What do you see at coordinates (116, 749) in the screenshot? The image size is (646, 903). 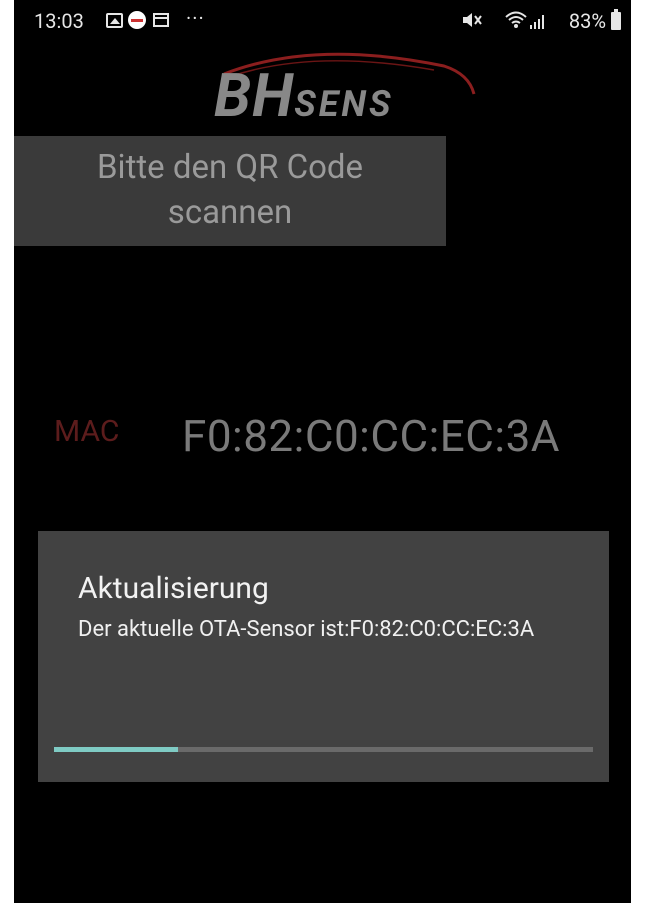 I see `progress-bar-fill` at bounding box center [116, 749].